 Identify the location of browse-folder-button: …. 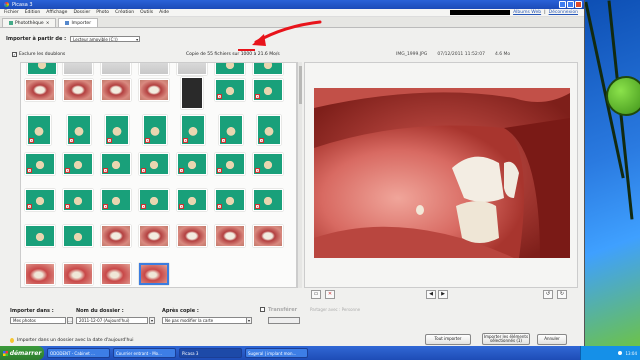
(70, 320).